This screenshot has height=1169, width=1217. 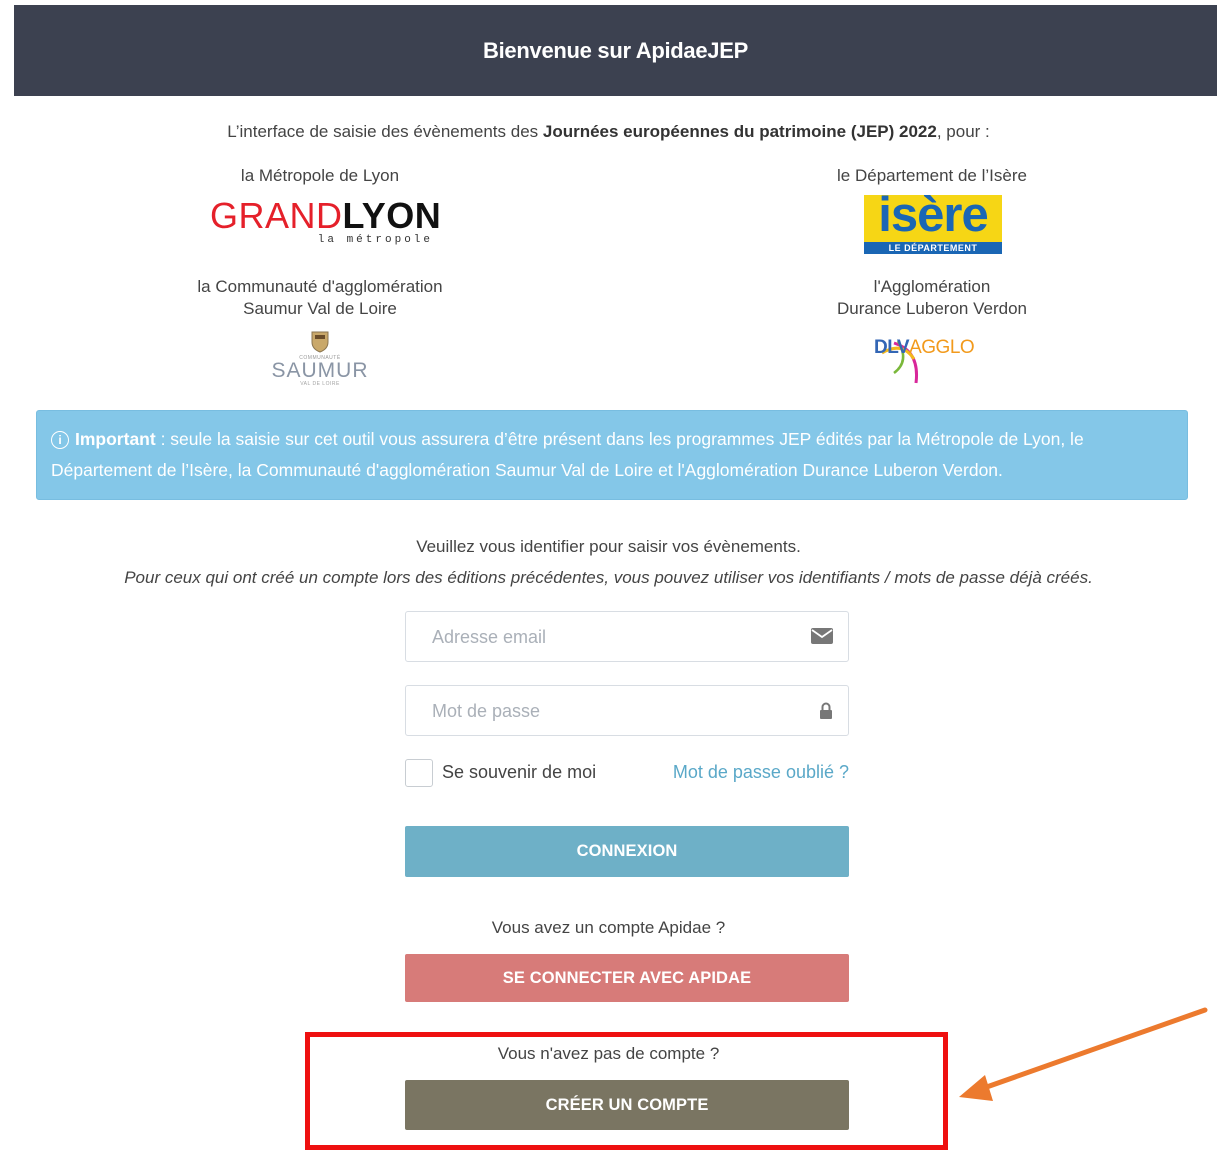 I want to click on page-header: Bienvenue sur ApidaeJEP, so click(x=615, y=50).